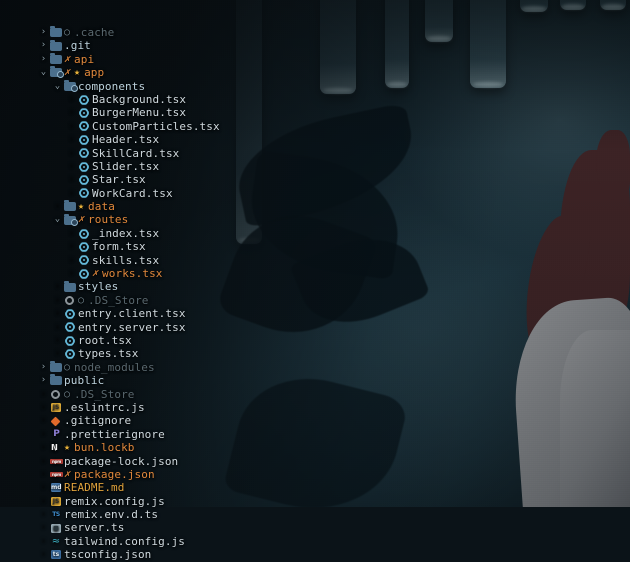  Describe the element at coordinates (150, 193) in the screenshot. I see `tree-row-workcard-tsx: ›WorkCard.tsx` at that location.